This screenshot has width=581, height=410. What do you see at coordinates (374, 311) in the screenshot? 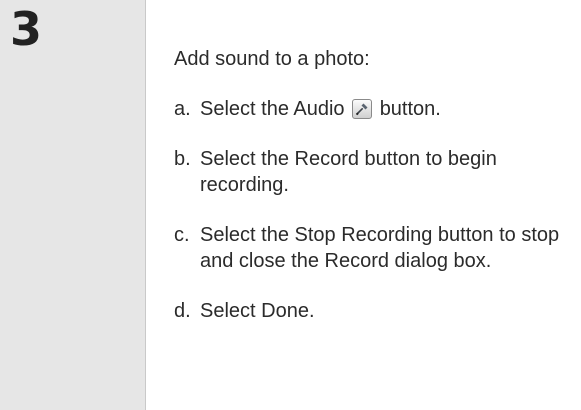
I see `substep-d: d. Select Done.` at bounding box center [374, 311].